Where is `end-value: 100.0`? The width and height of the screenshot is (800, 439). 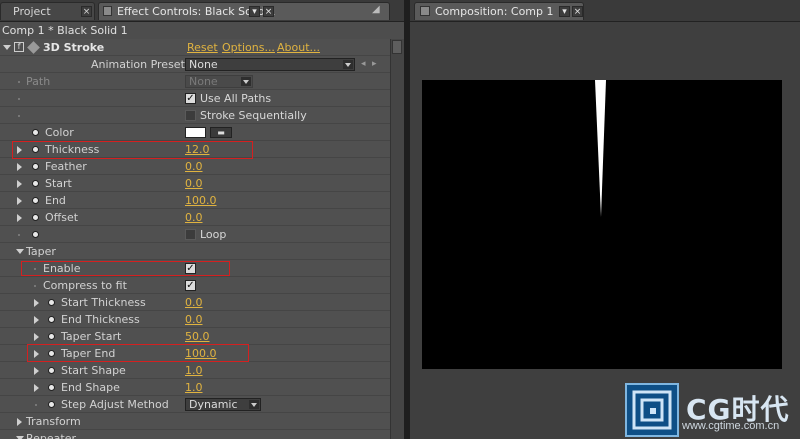 end-value: 100.0 is located at coordinates (201, 200).